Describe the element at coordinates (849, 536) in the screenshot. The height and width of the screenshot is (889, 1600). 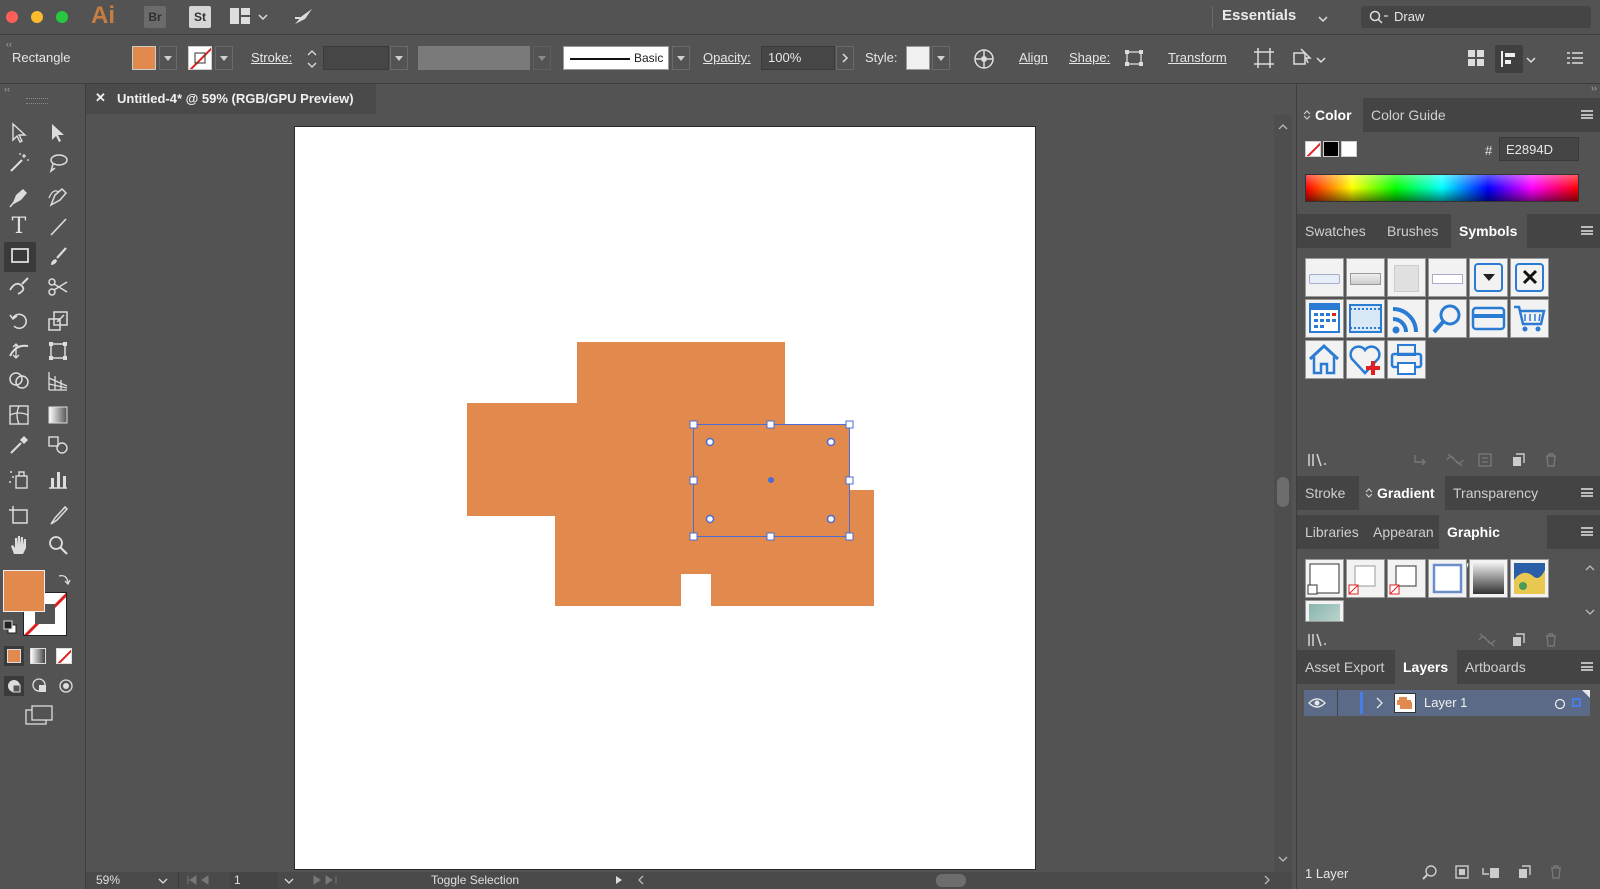
I see `selection-handle-br` at that location.